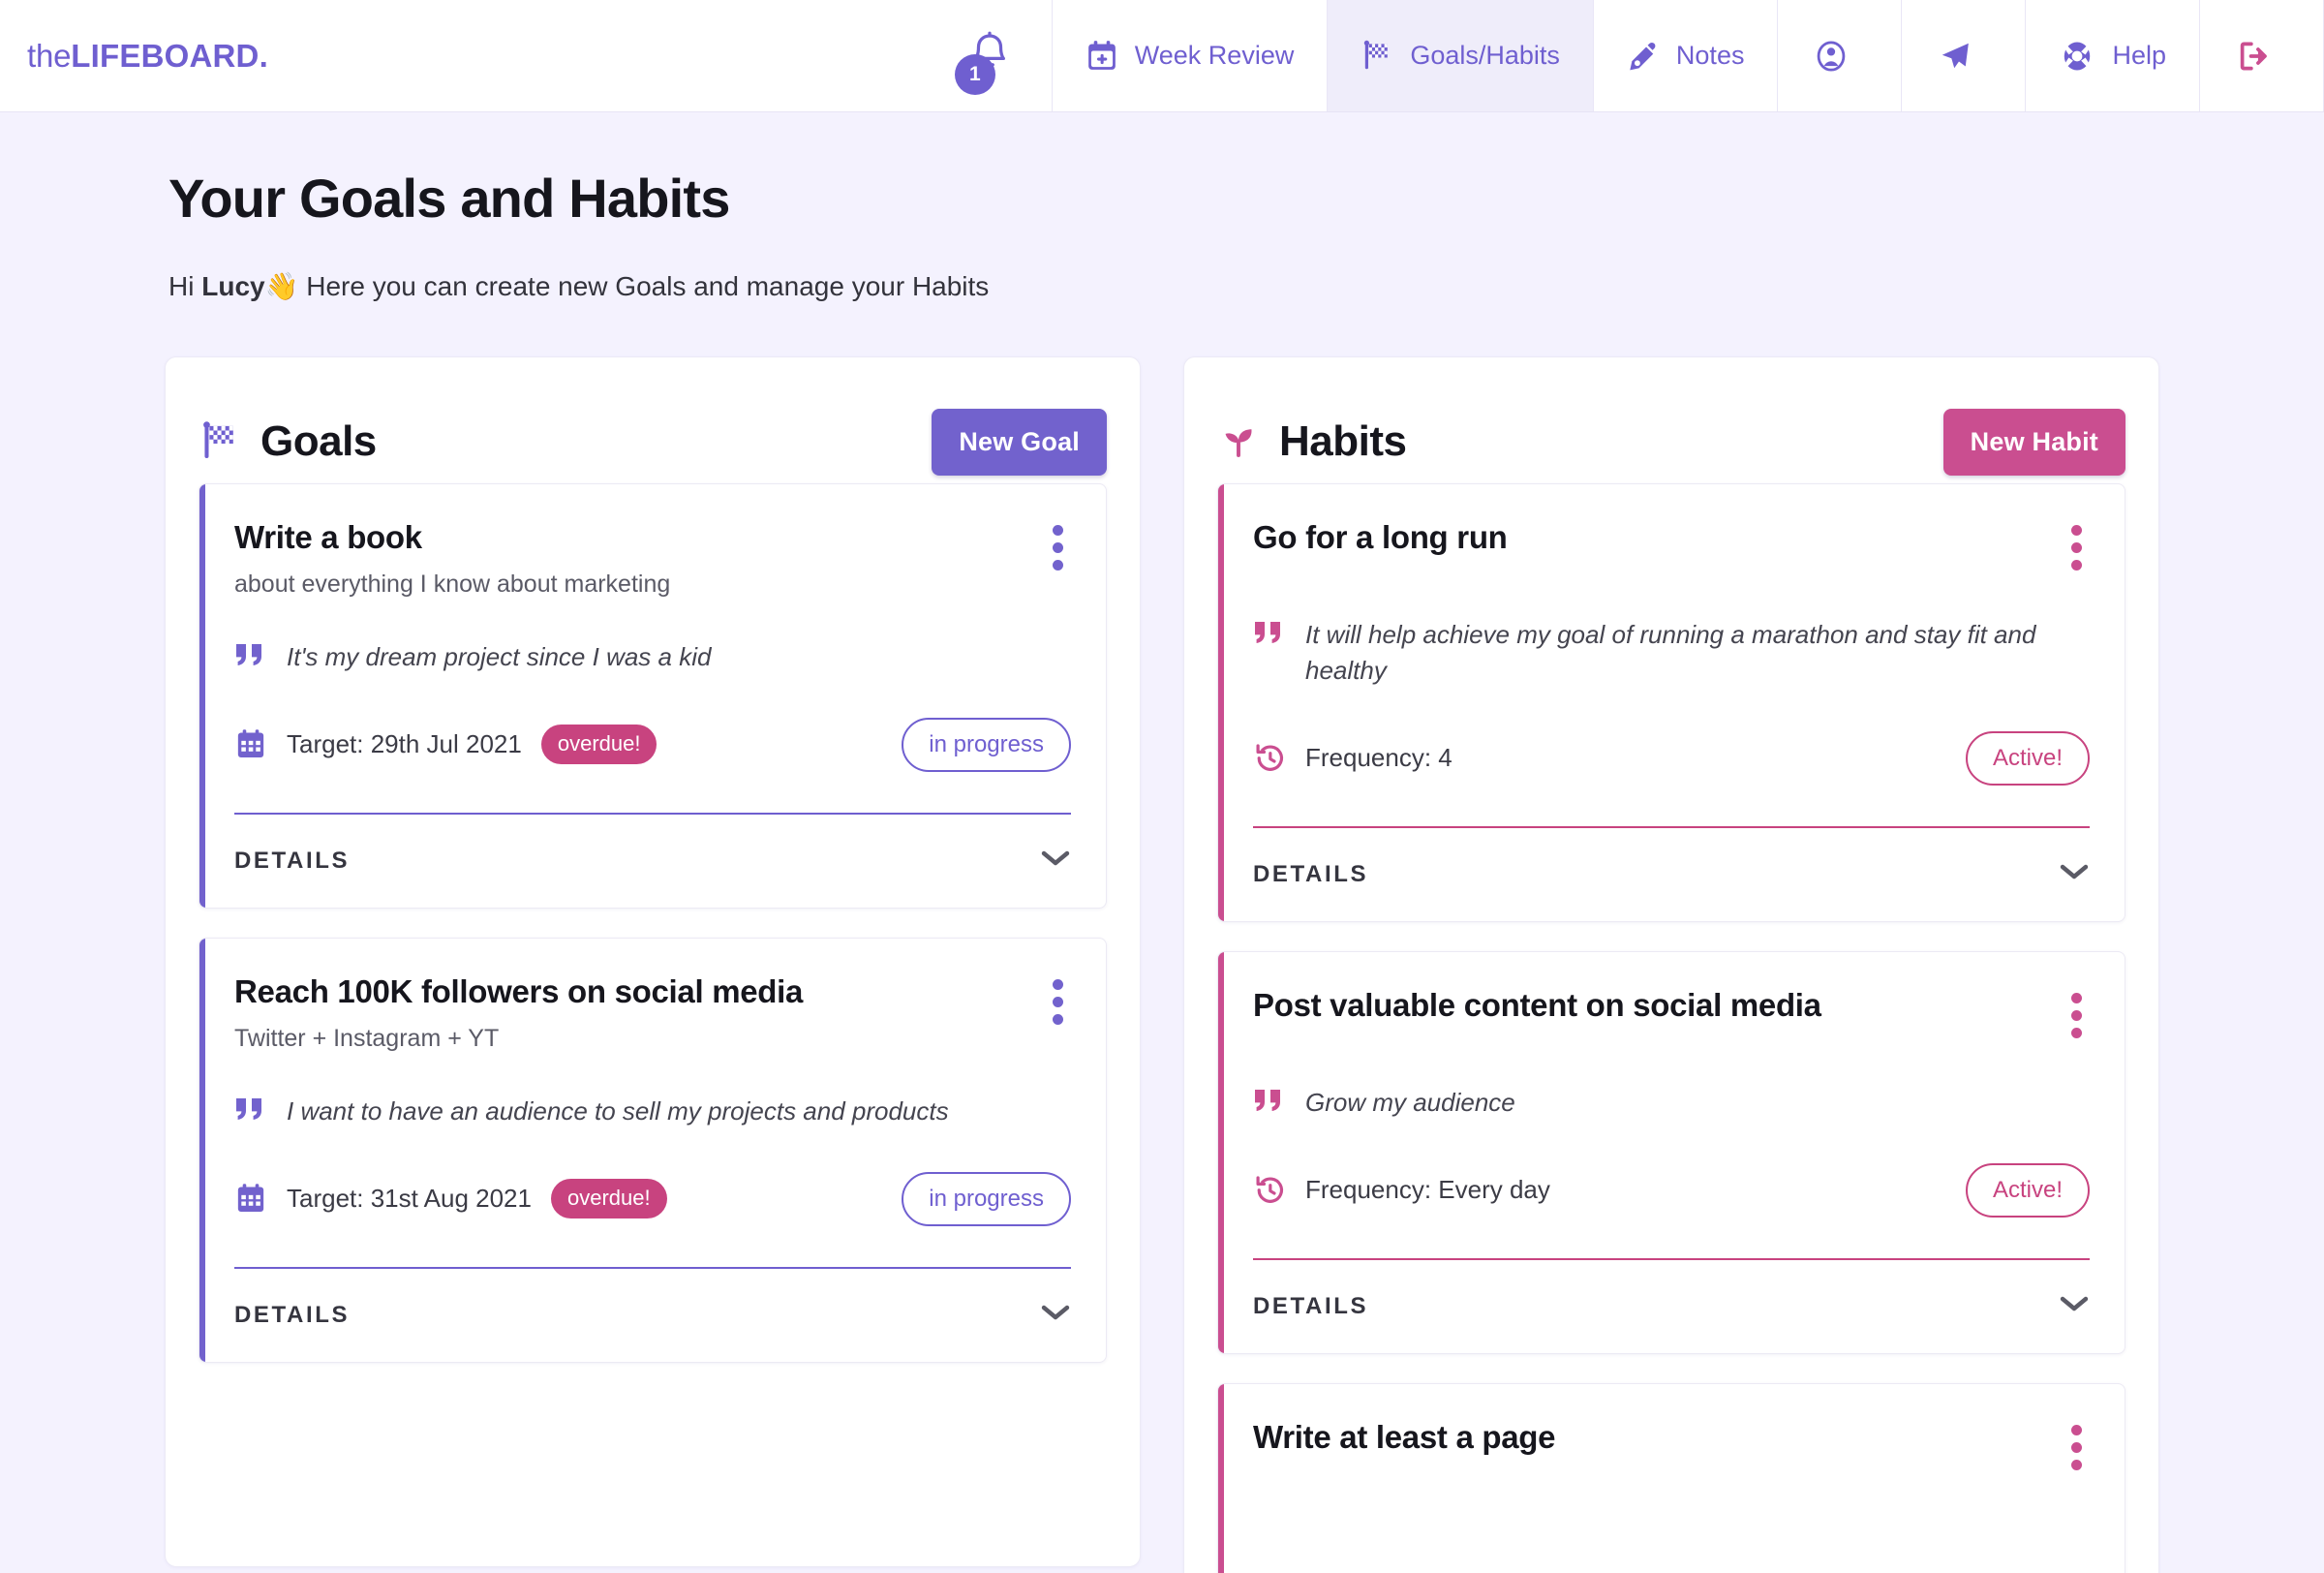 This screenshot has height=1573, width=2324. What do you see at coordinates (319, 441) in the screenshot?
I see `goals-title-label: Goals` at bounding box center [319, 441].